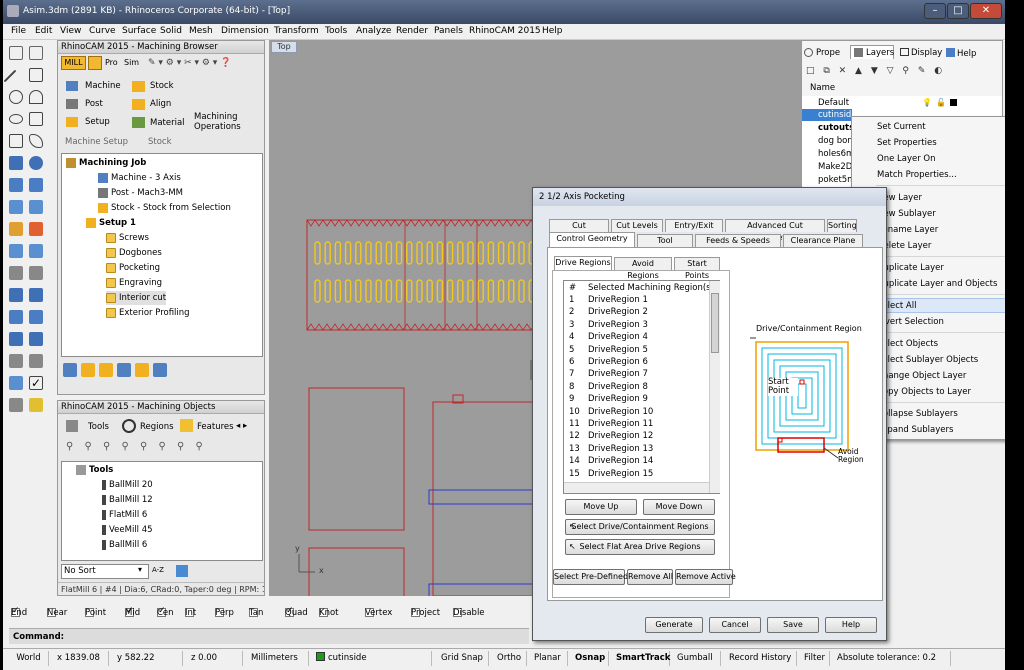  I want to click on tab-sim: Sim, so click(131, 62).